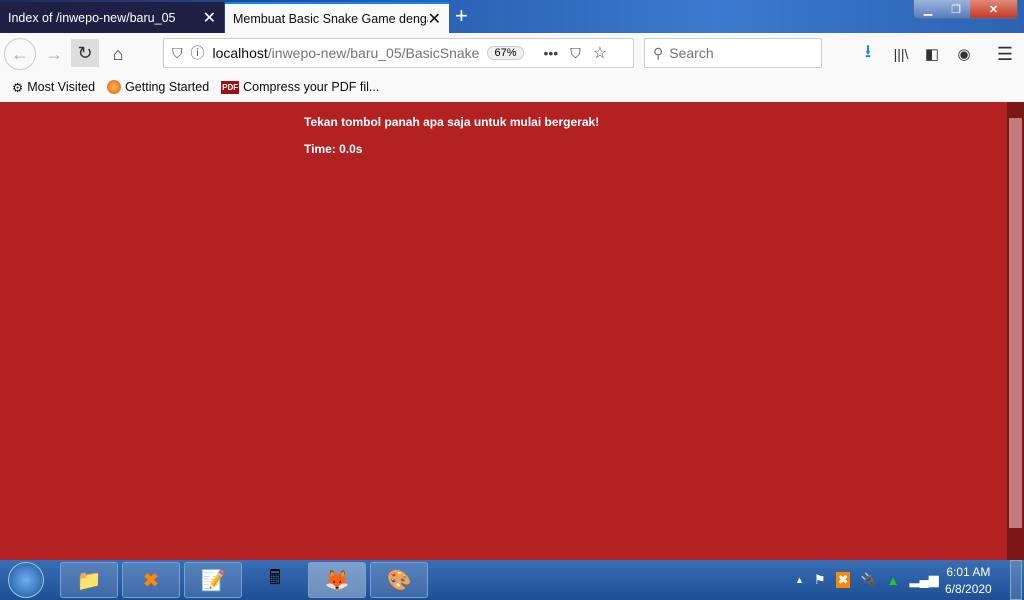 This screenshot has height=600, width=1024. What do you see at coordinates (868, 53) in the screenshot?
I see `downloads-icon: ⭳` at bounding box center [868, 53].